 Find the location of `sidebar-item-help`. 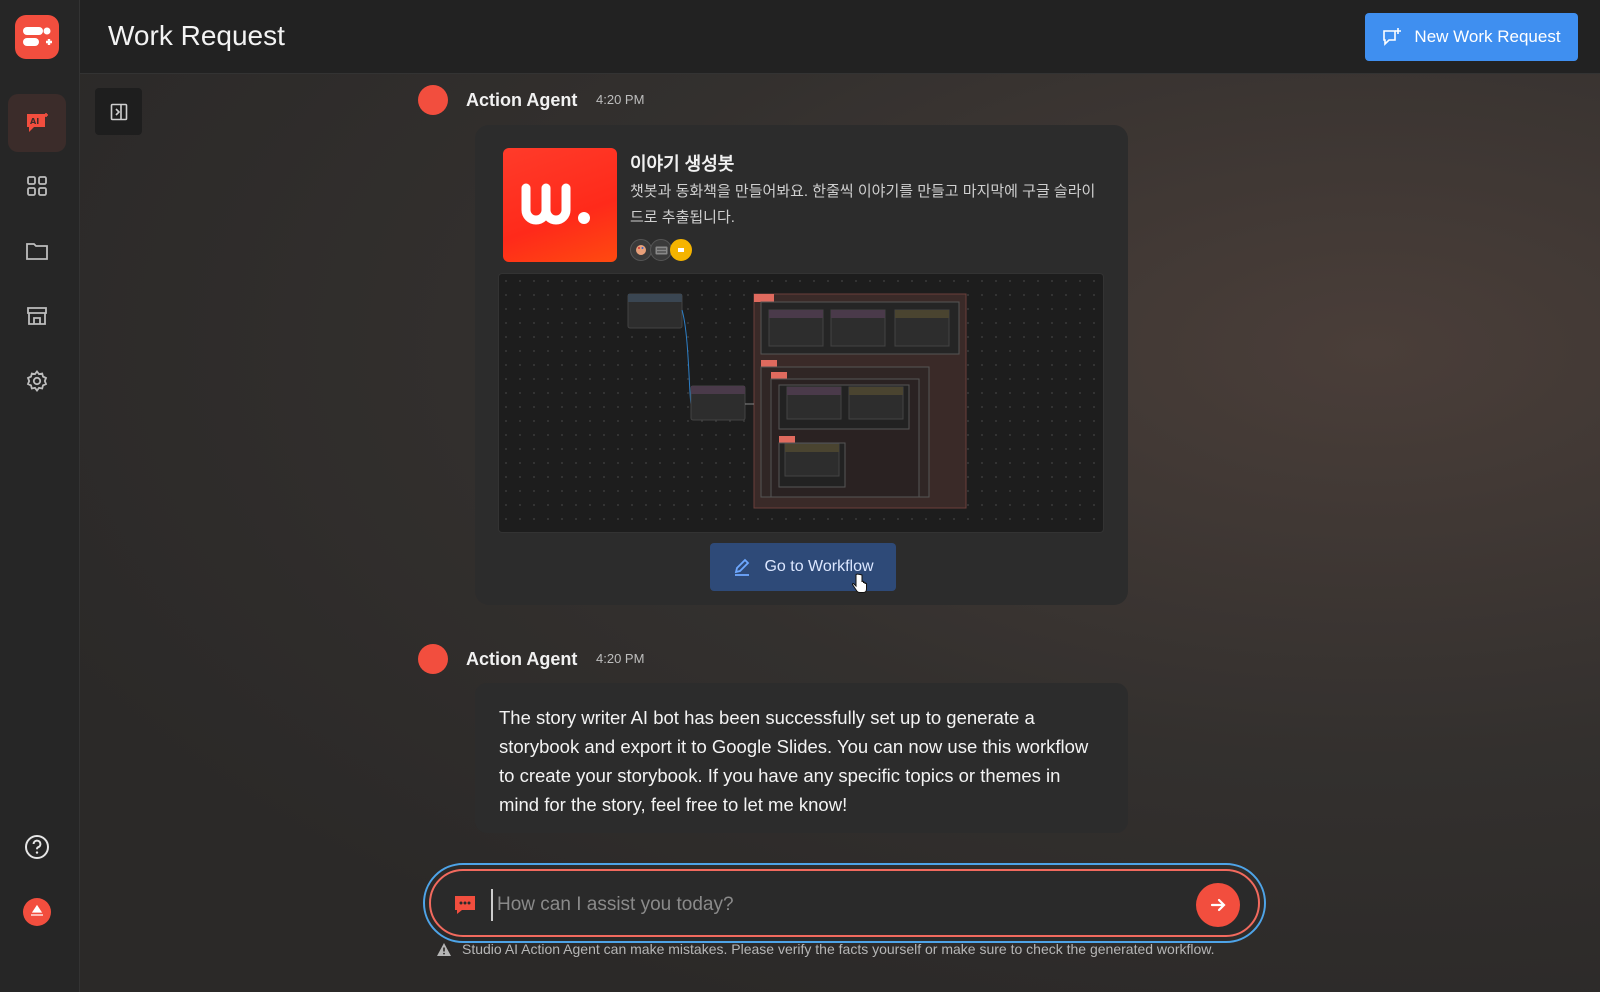

sidebar-item-help is located at coordinates (37, 847).